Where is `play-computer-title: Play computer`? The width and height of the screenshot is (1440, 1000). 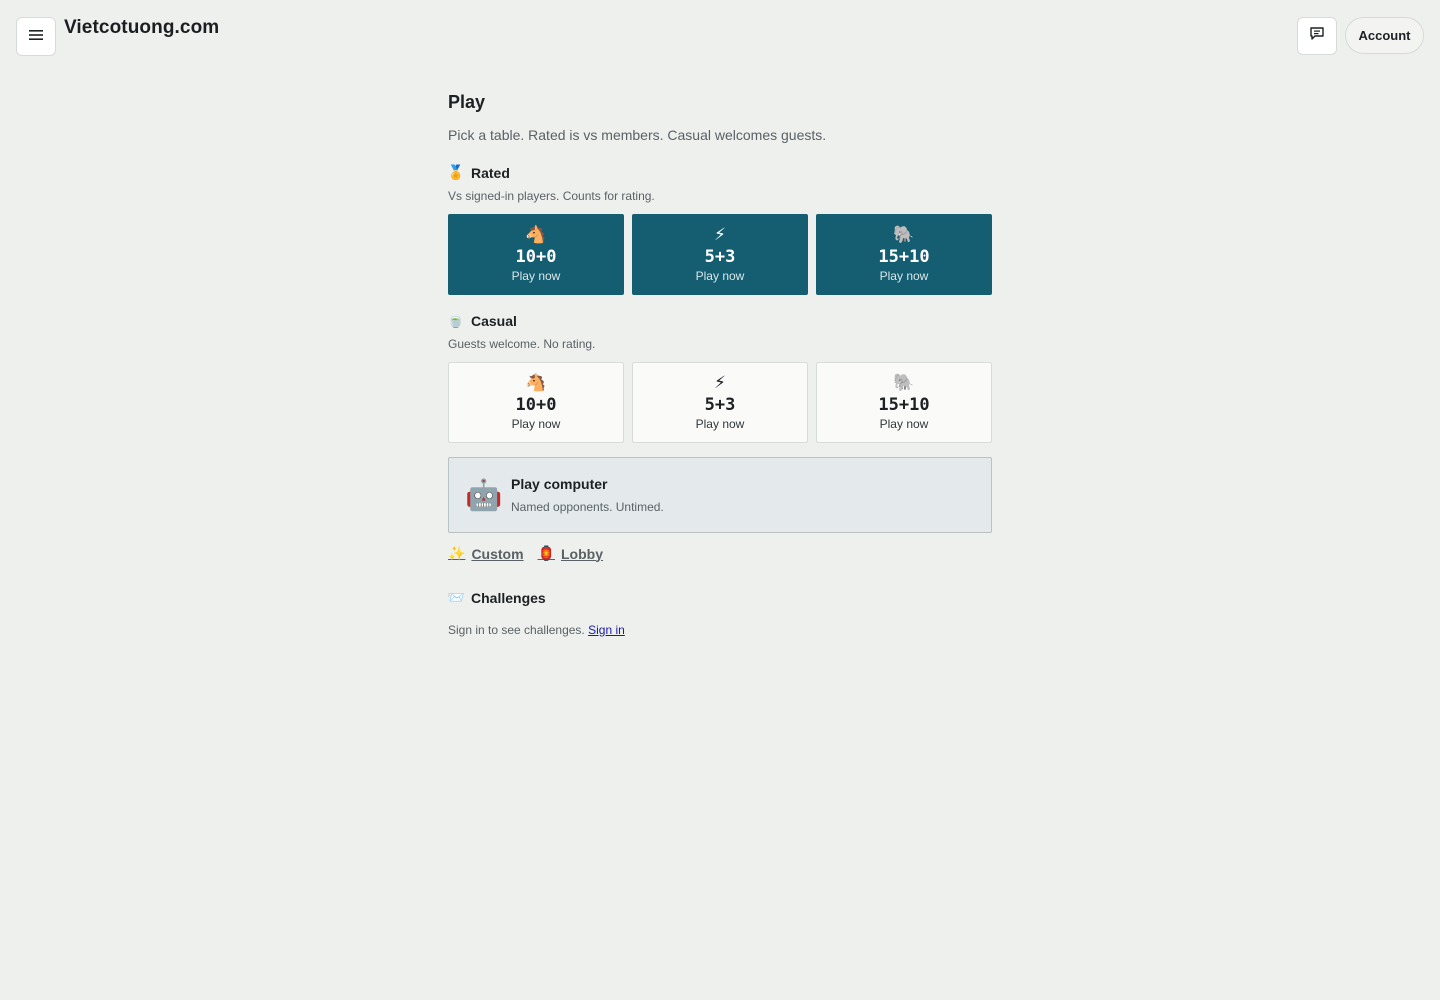 play-computer-title: Play computer is located at coordinates (559, 484).